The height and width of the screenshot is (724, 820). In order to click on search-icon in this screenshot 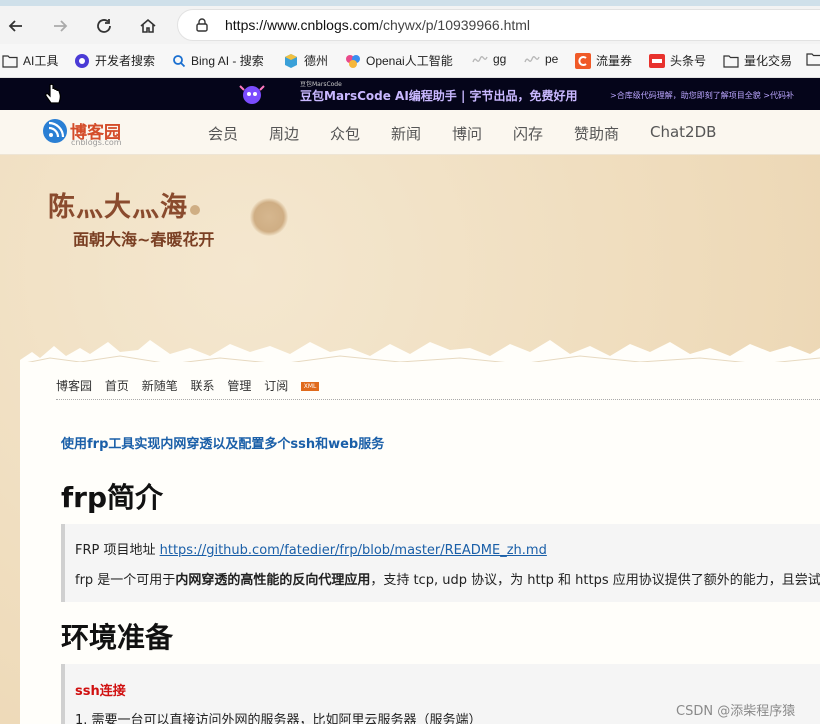, I will do `click(179, 60)`.